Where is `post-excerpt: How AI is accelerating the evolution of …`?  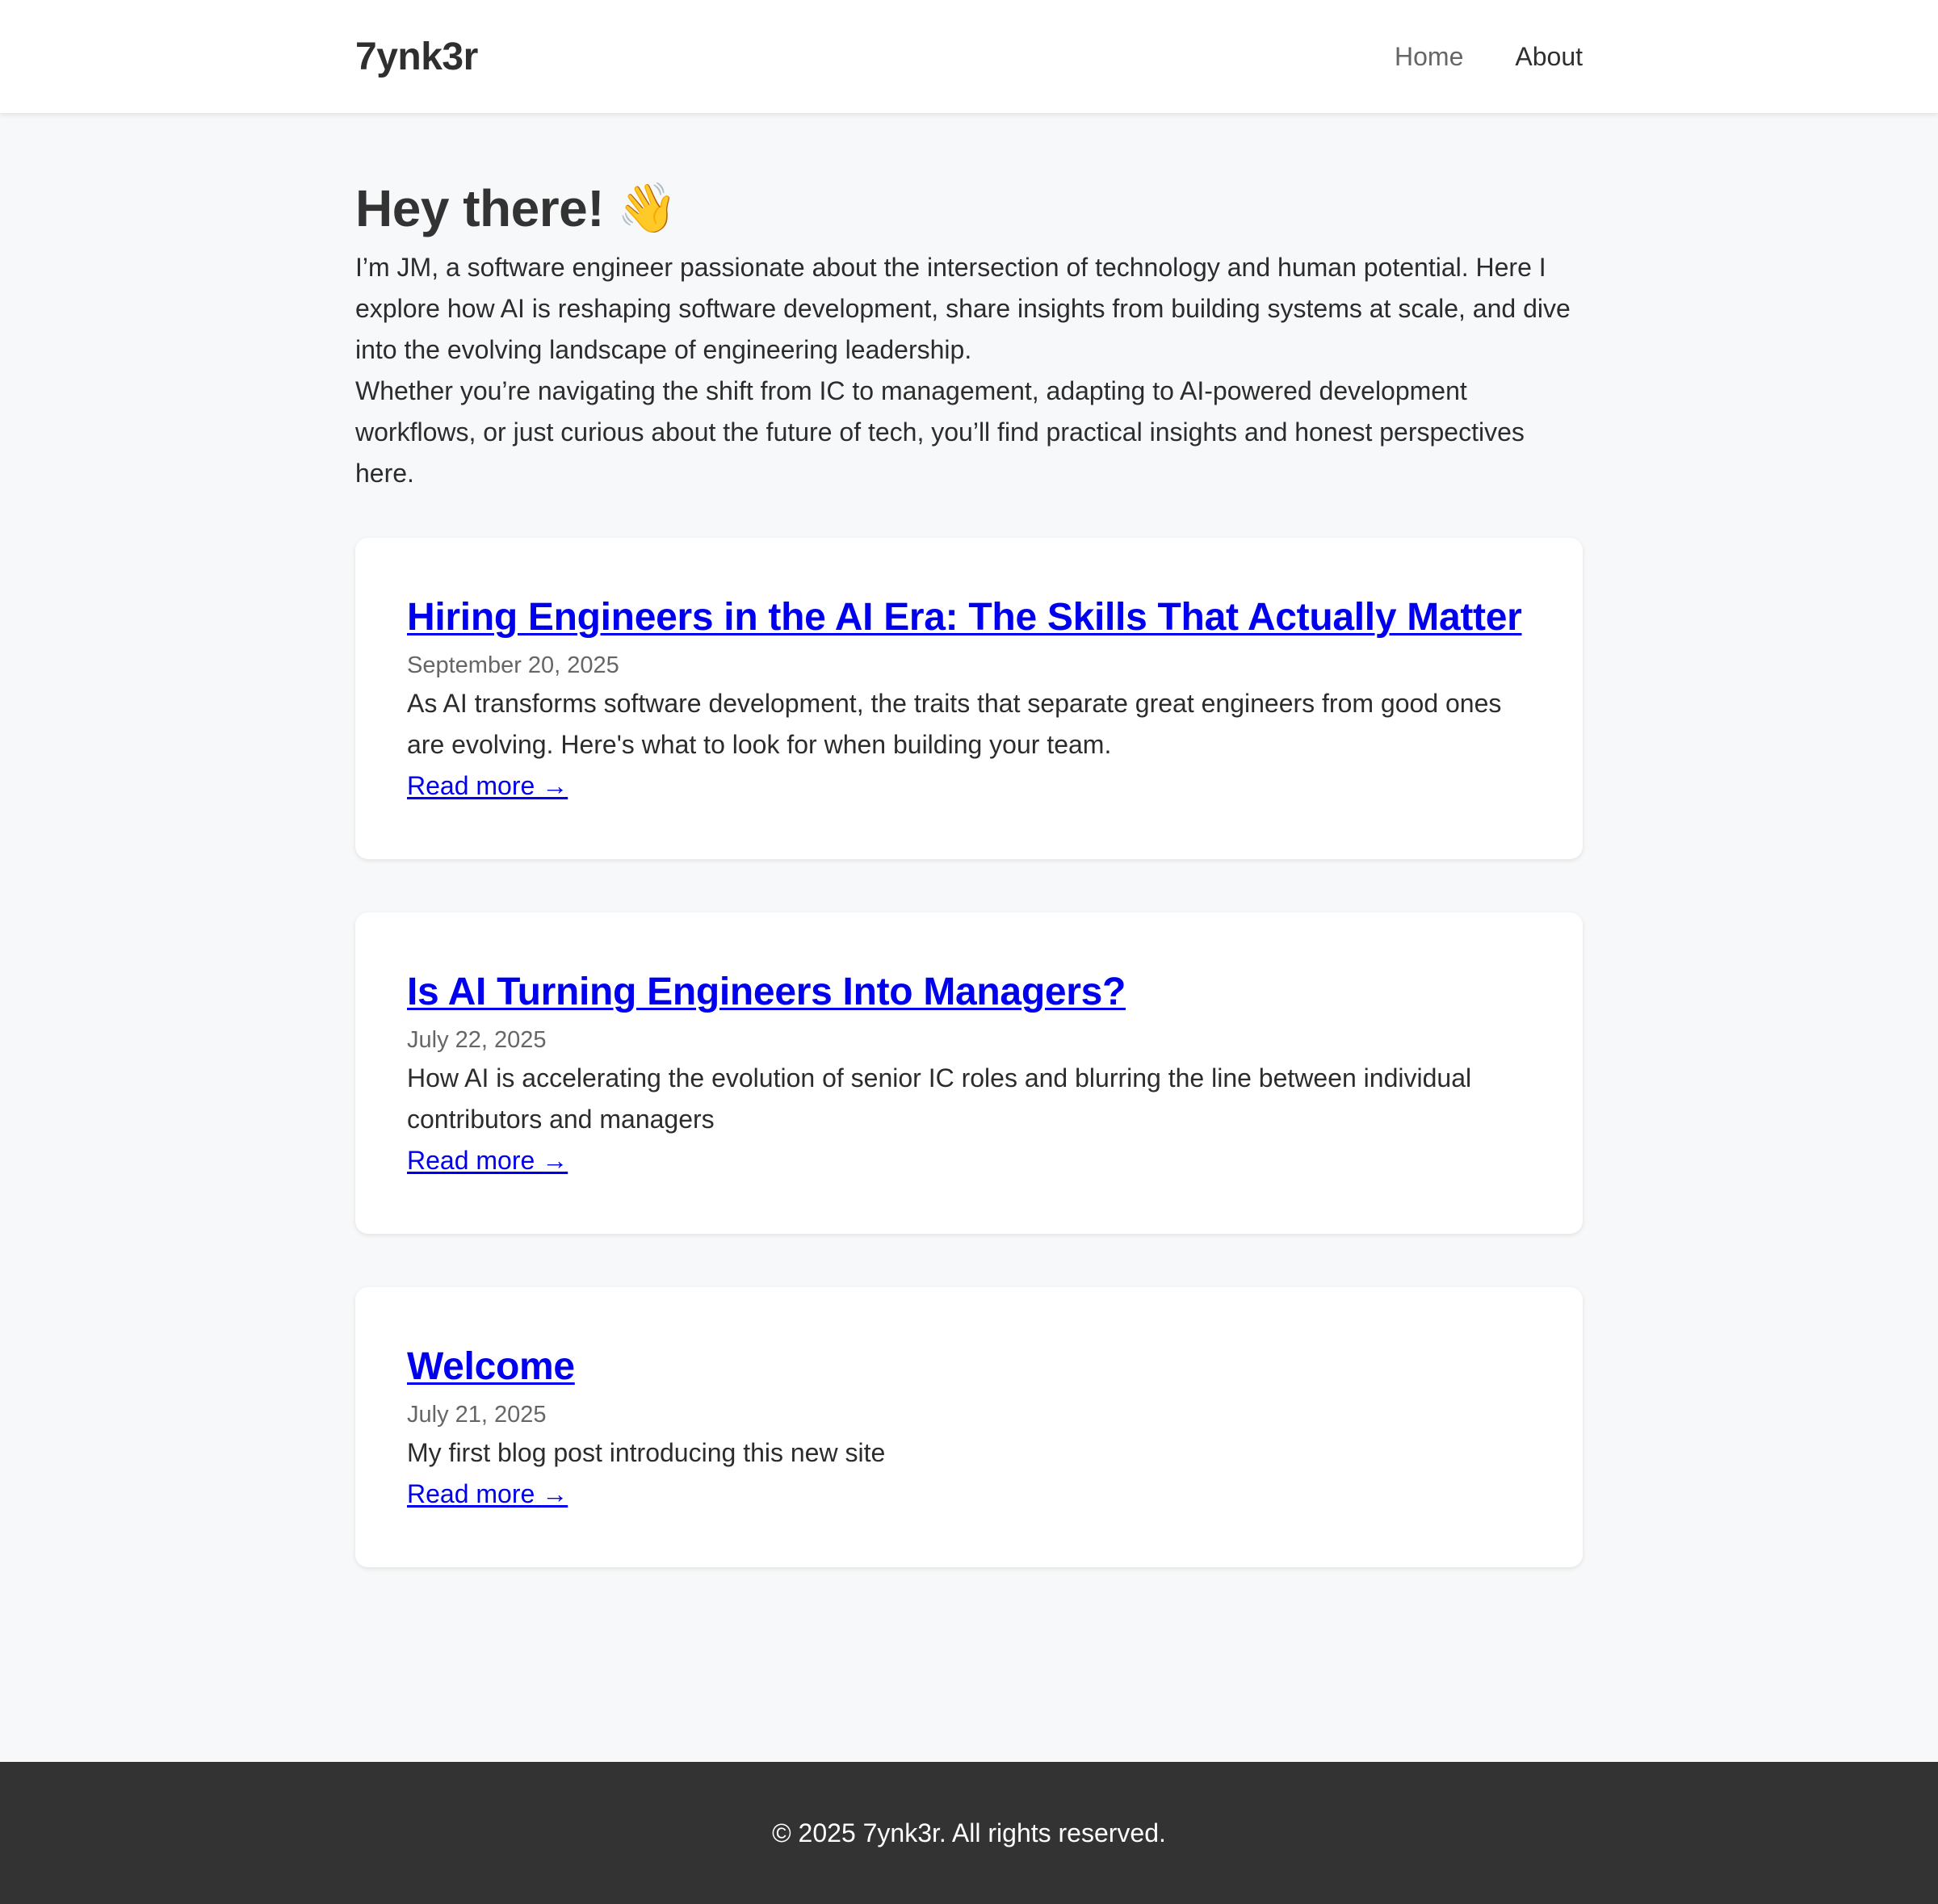
post-excerpt: How AI is accelerating the evolution of … is located at coordinates (940, 1098).